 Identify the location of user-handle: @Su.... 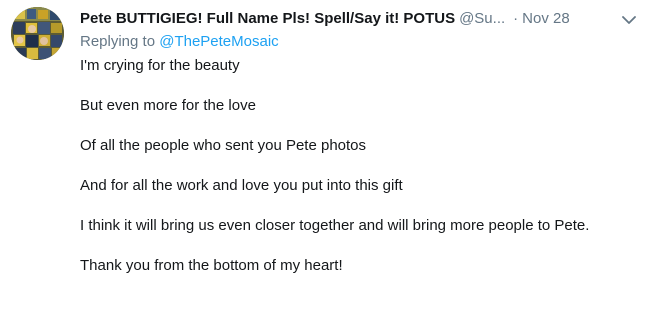
(482, 18).